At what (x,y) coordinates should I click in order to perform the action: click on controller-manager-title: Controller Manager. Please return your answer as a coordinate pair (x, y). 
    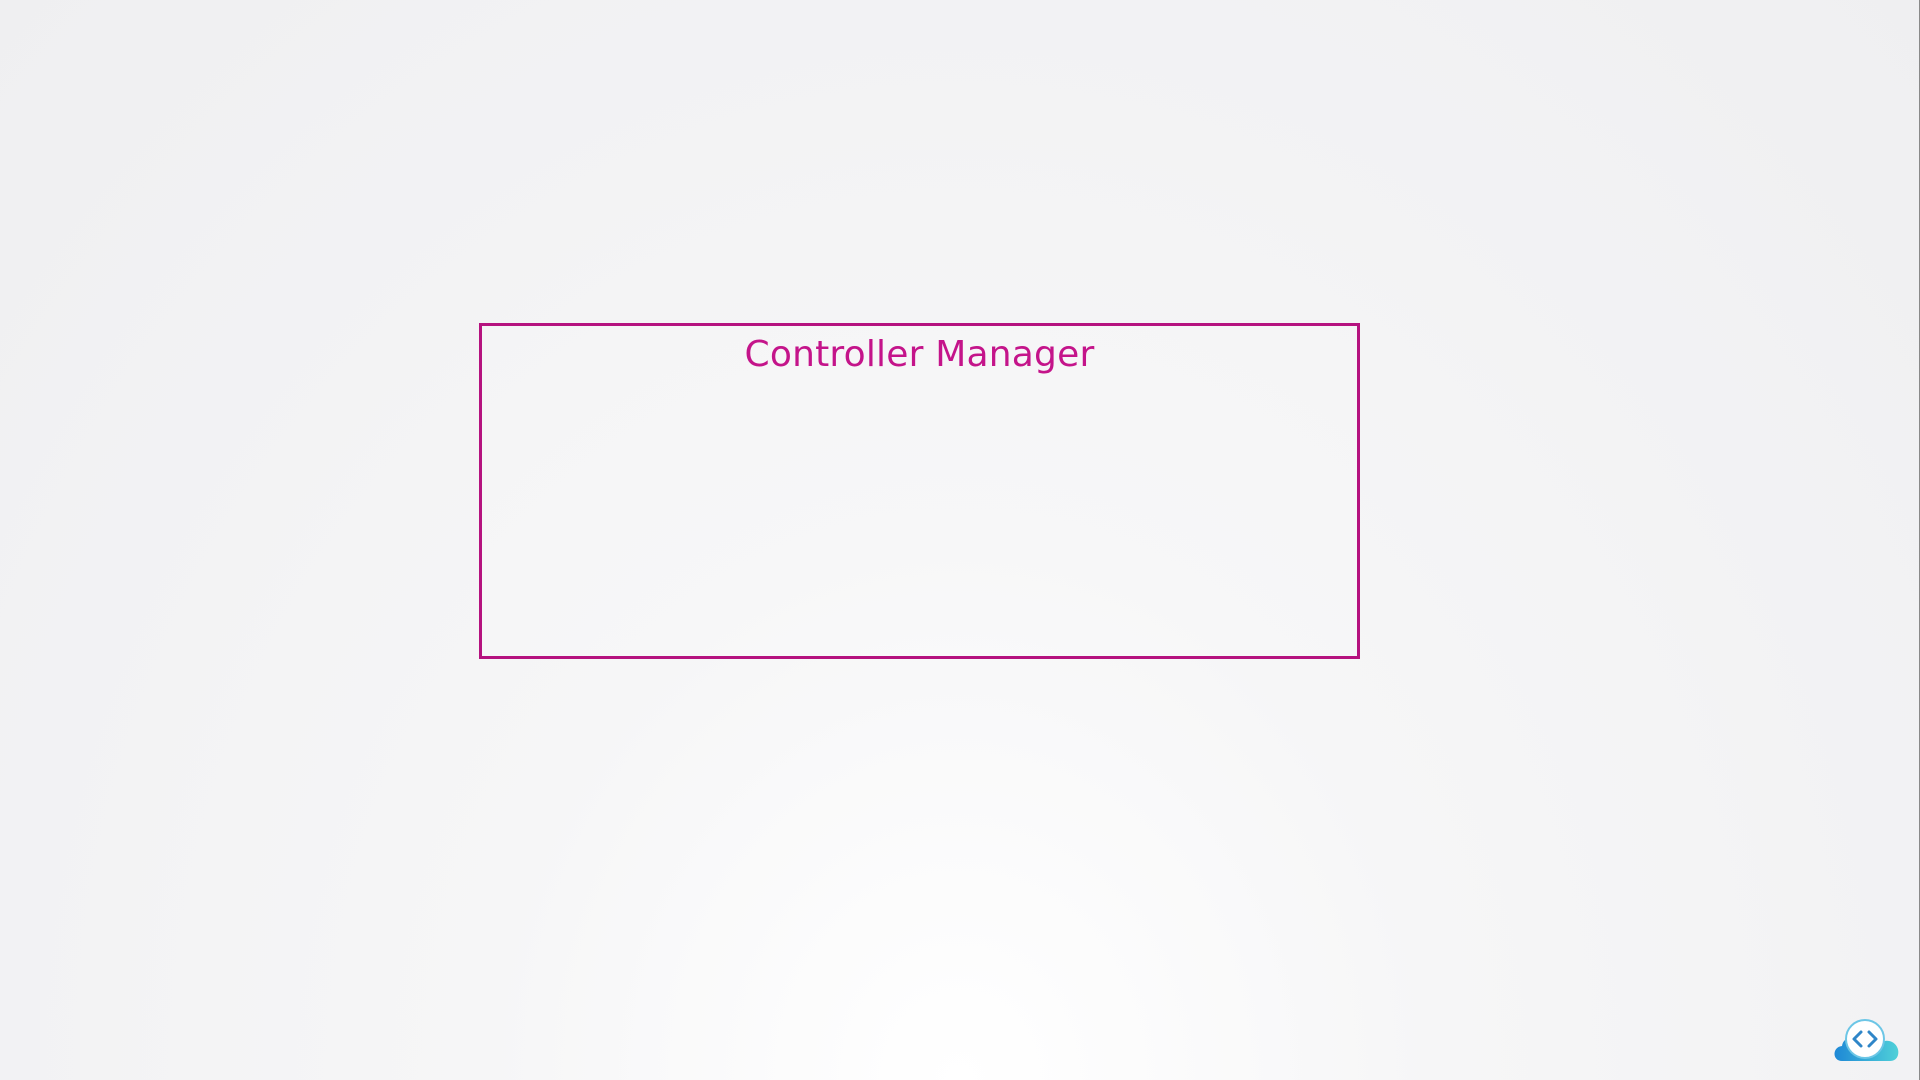
    Looking at the image, I should click on (919, 354).